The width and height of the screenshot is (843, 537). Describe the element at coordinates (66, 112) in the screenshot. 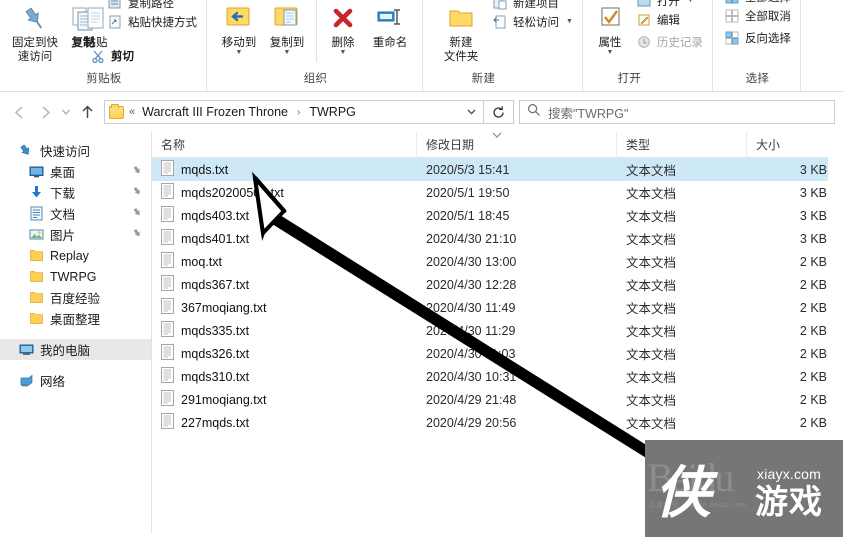

I see `recent-locations-button` at that location.